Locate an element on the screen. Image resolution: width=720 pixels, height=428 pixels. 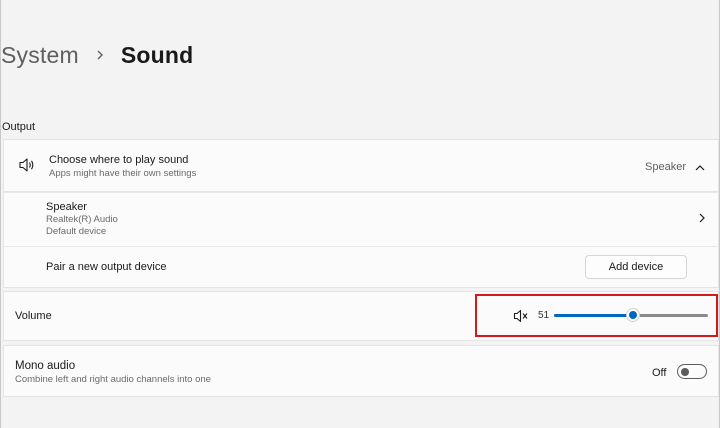
toggle-knob is located at coordinates (685, 371).